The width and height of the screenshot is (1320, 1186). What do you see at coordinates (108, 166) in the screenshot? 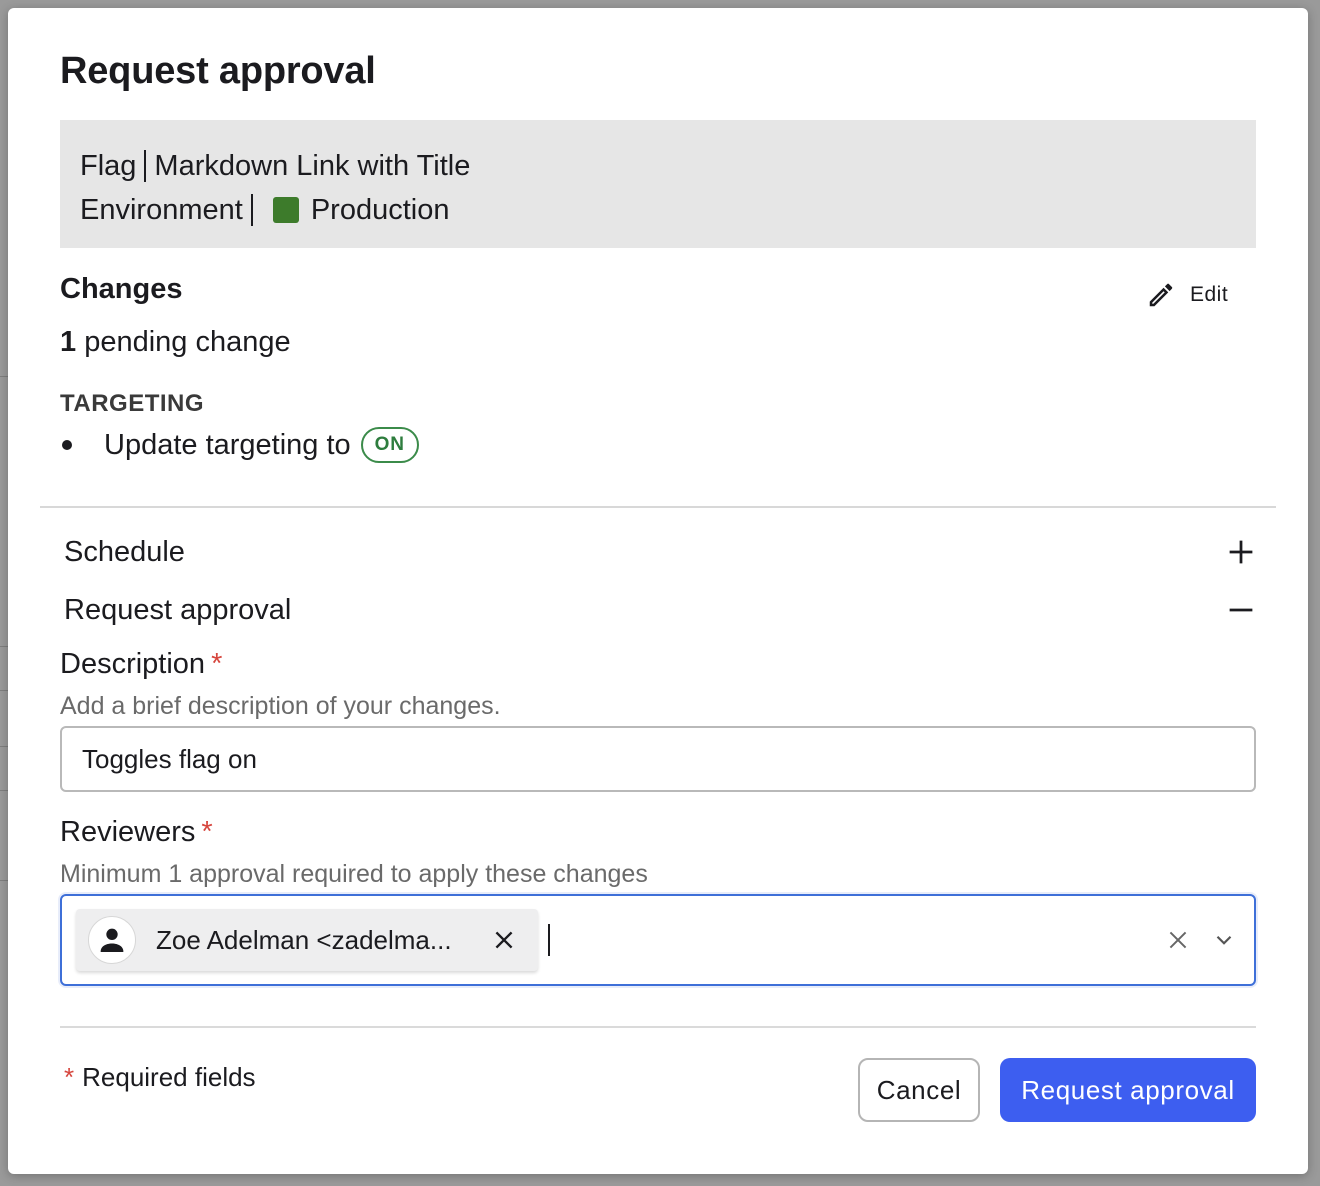
I see `flag-label: Flag` at bounding box center [108, 166].